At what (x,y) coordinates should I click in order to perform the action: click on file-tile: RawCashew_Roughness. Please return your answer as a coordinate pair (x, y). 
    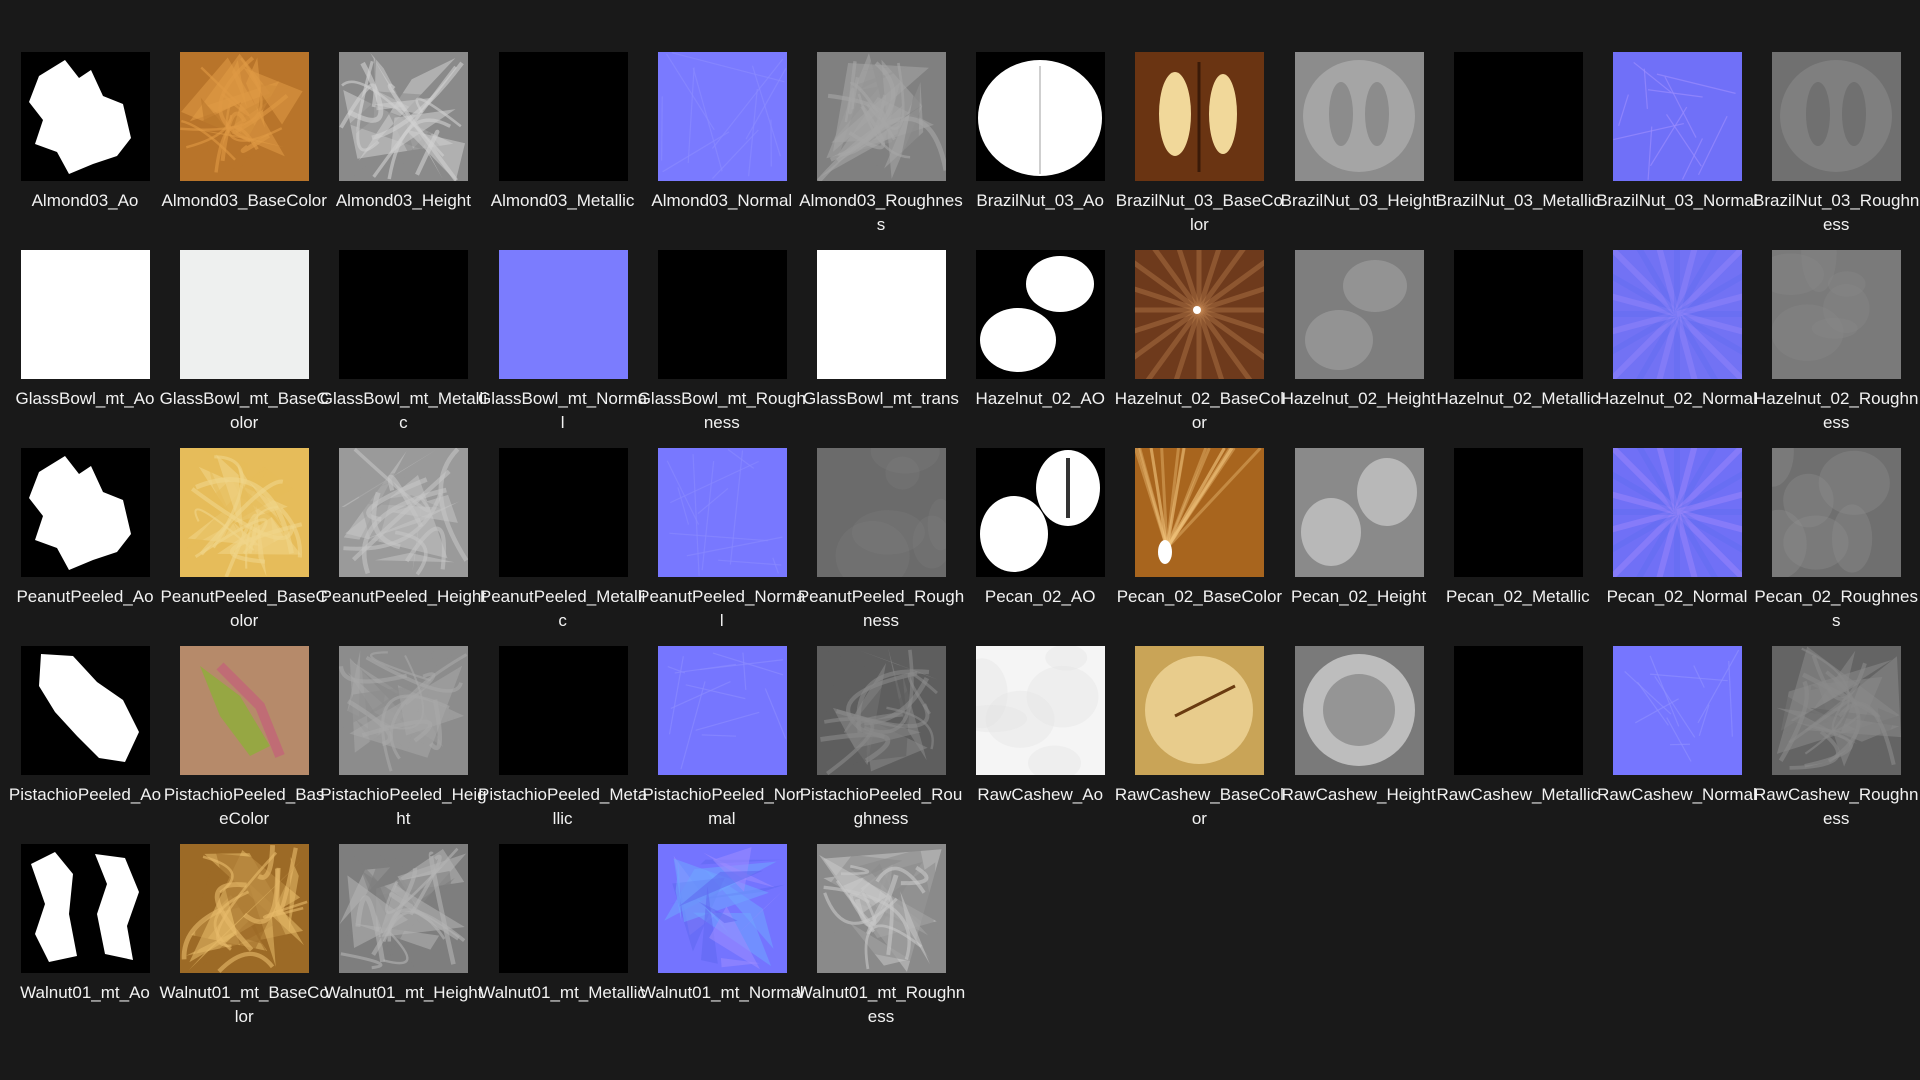
    Looking at the image, I should click on (1834, 741).